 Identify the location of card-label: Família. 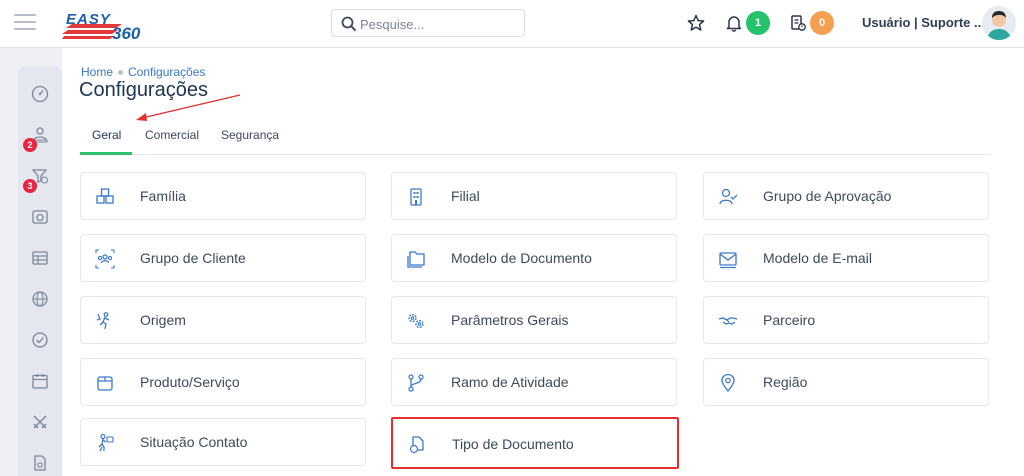
(163, 196).